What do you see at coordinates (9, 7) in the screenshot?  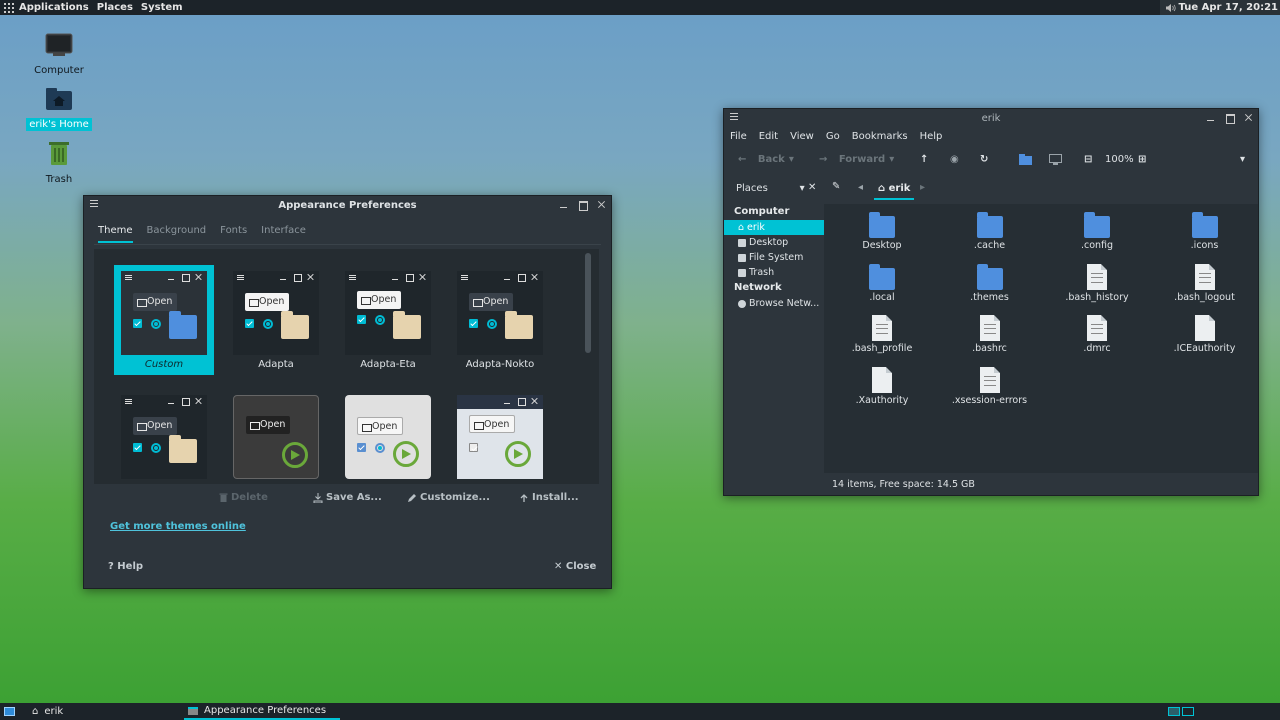 I see `apps-grid-icon` at bounding box center [9, 7].